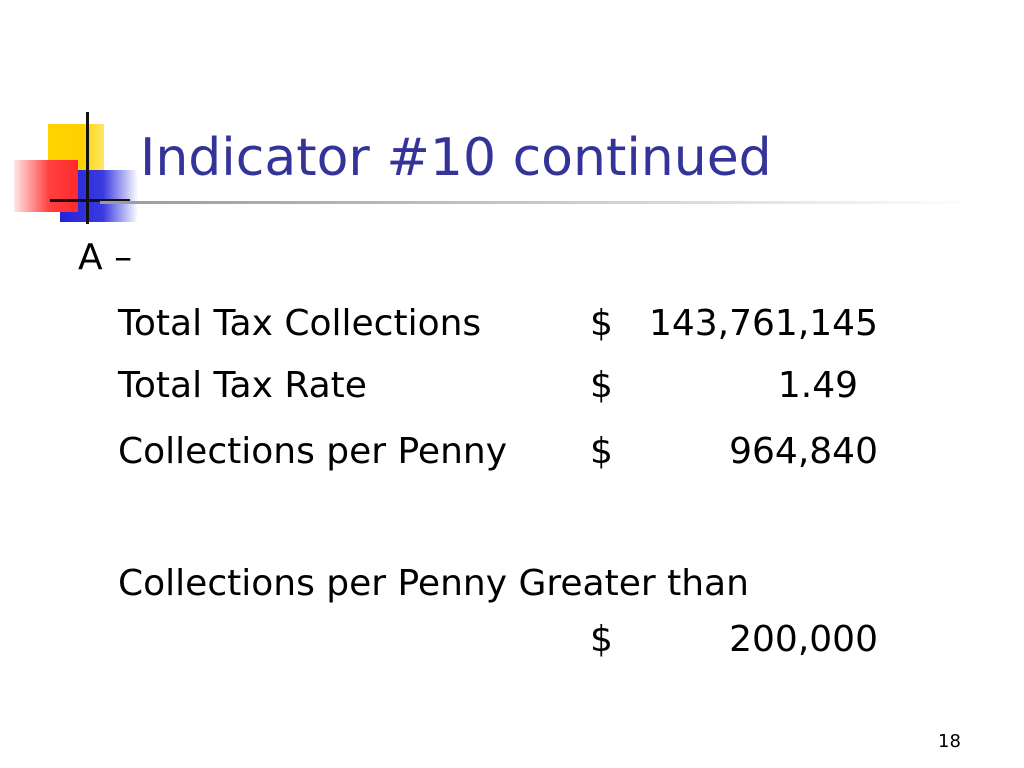  I want to click on row-label-total-tax-rate: Total Tax Rate, so click(242, 385).